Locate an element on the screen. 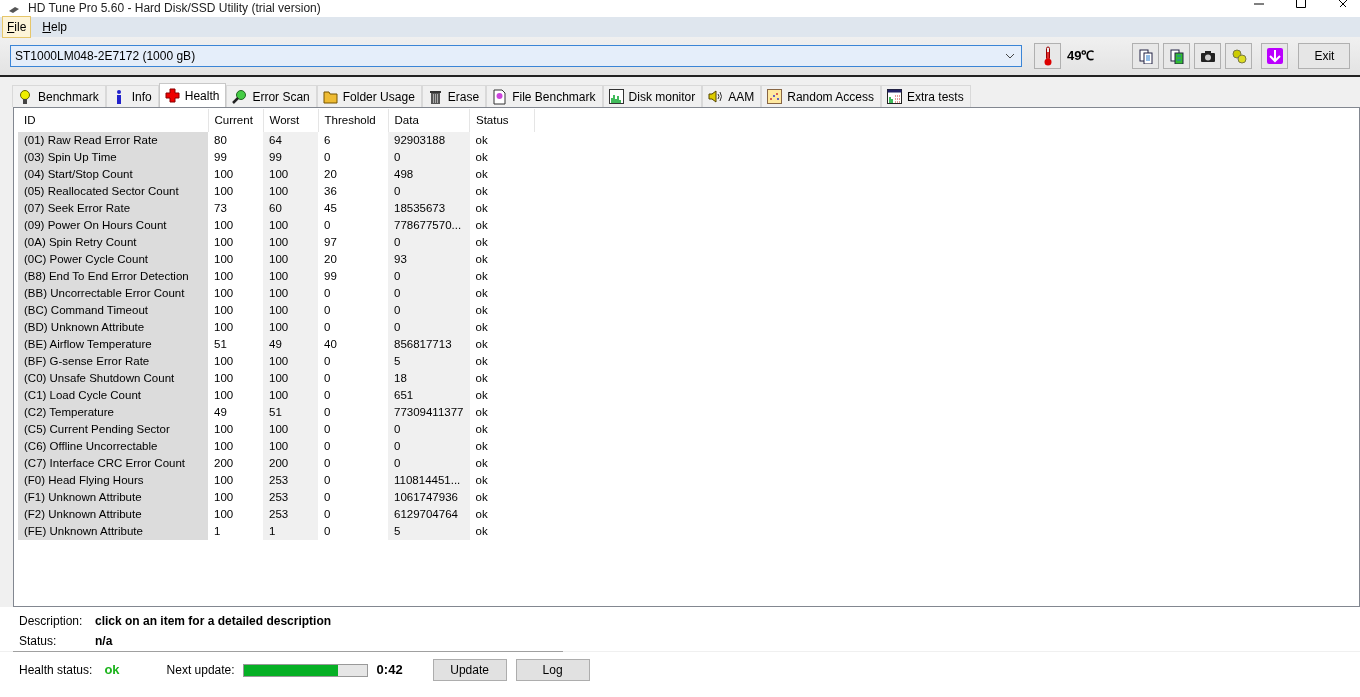 This screenshot has height=697, width=1360. table-cell: 64 is located at coordinates (290, 140).